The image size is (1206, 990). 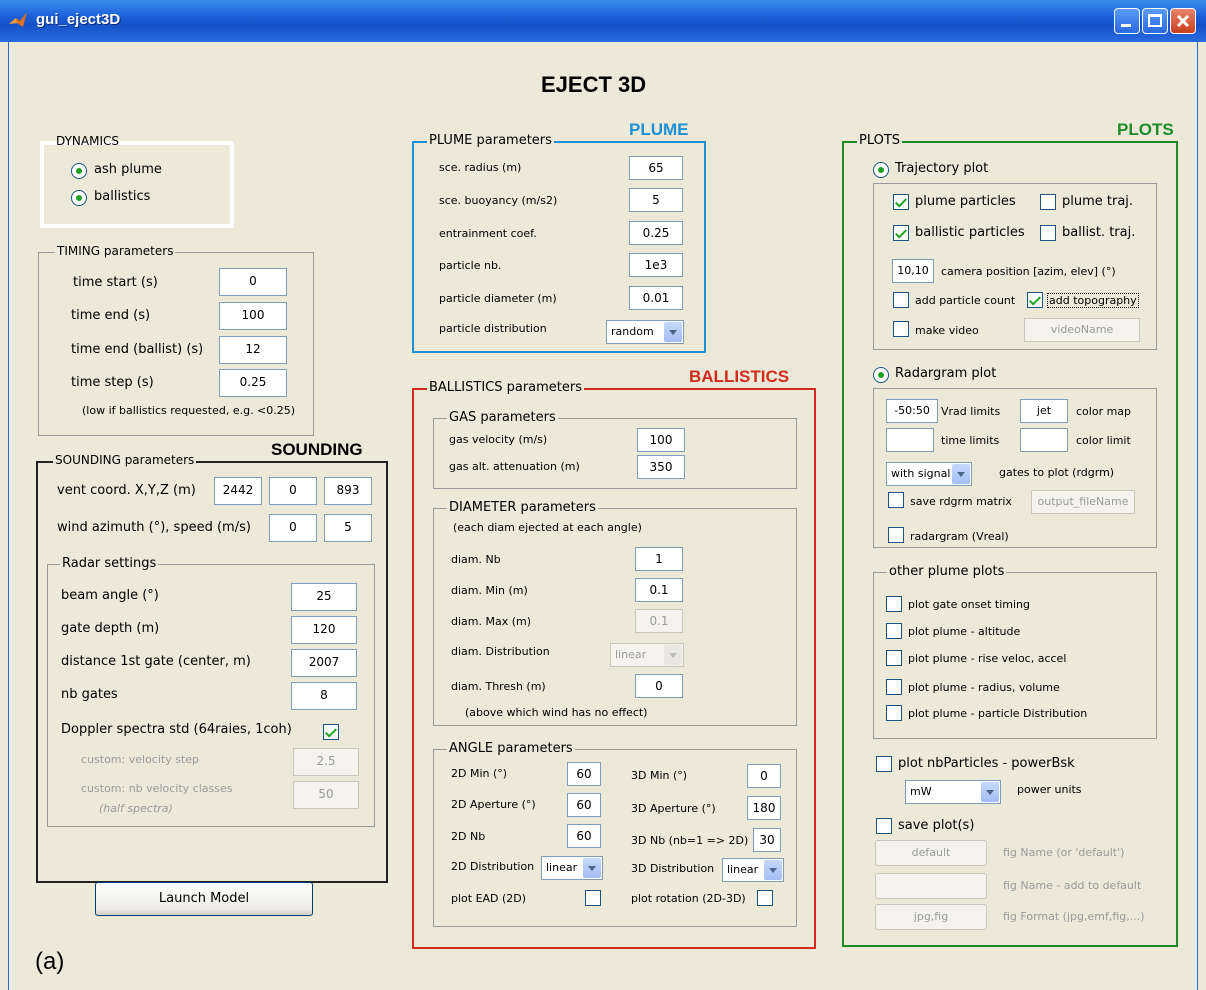 What do you see at coordinates (324, 663) in the screenshot?
I see `distance-first-gate-input: 2007` at bounding box center [324, 663].